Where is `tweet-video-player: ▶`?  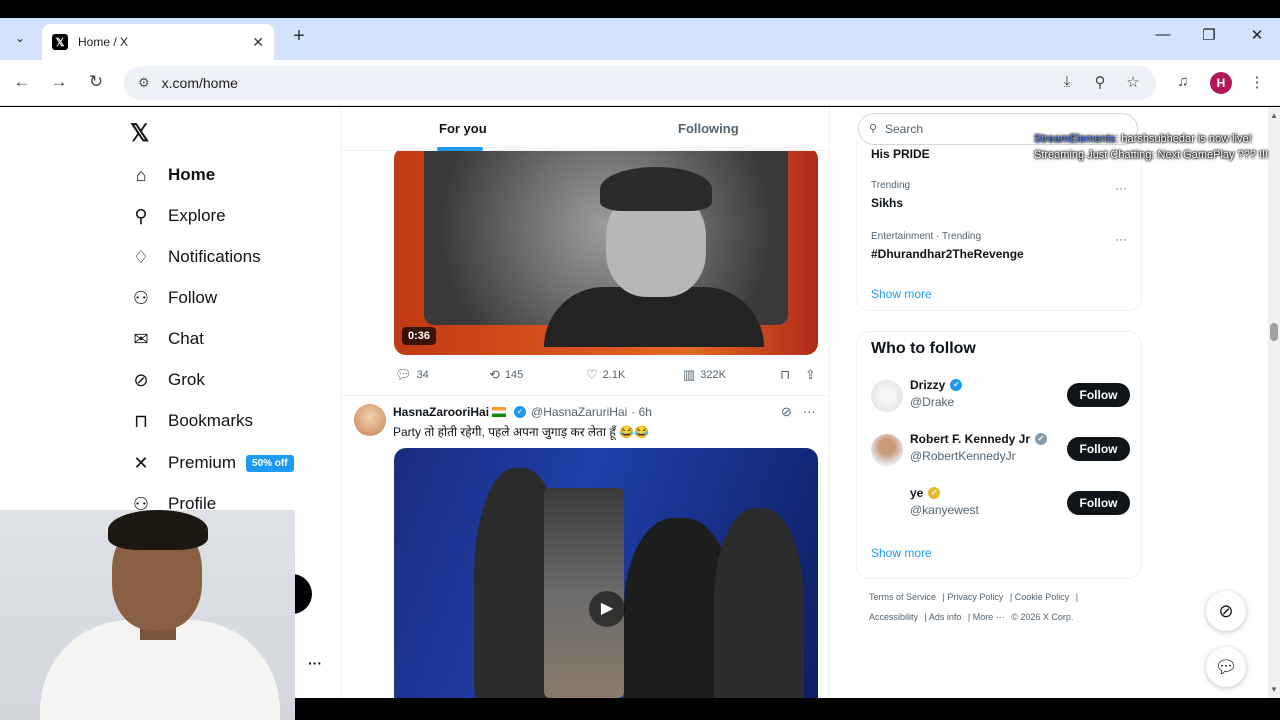
tweet-video-player: ▶ is located at coordinates (606, 573).